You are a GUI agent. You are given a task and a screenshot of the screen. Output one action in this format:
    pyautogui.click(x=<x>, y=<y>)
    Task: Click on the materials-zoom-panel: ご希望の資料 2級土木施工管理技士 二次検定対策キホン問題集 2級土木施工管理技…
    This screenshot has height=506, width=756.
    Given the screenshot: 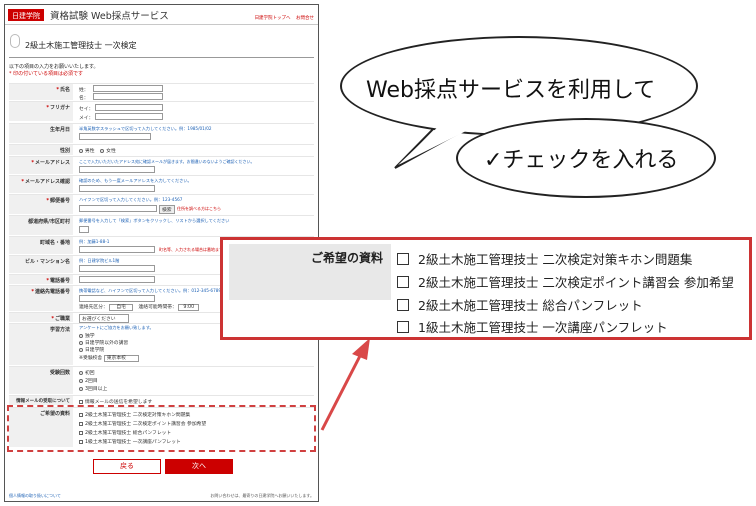 What is the action you would take?
    pyautogui.click(x=486, y=288)
    